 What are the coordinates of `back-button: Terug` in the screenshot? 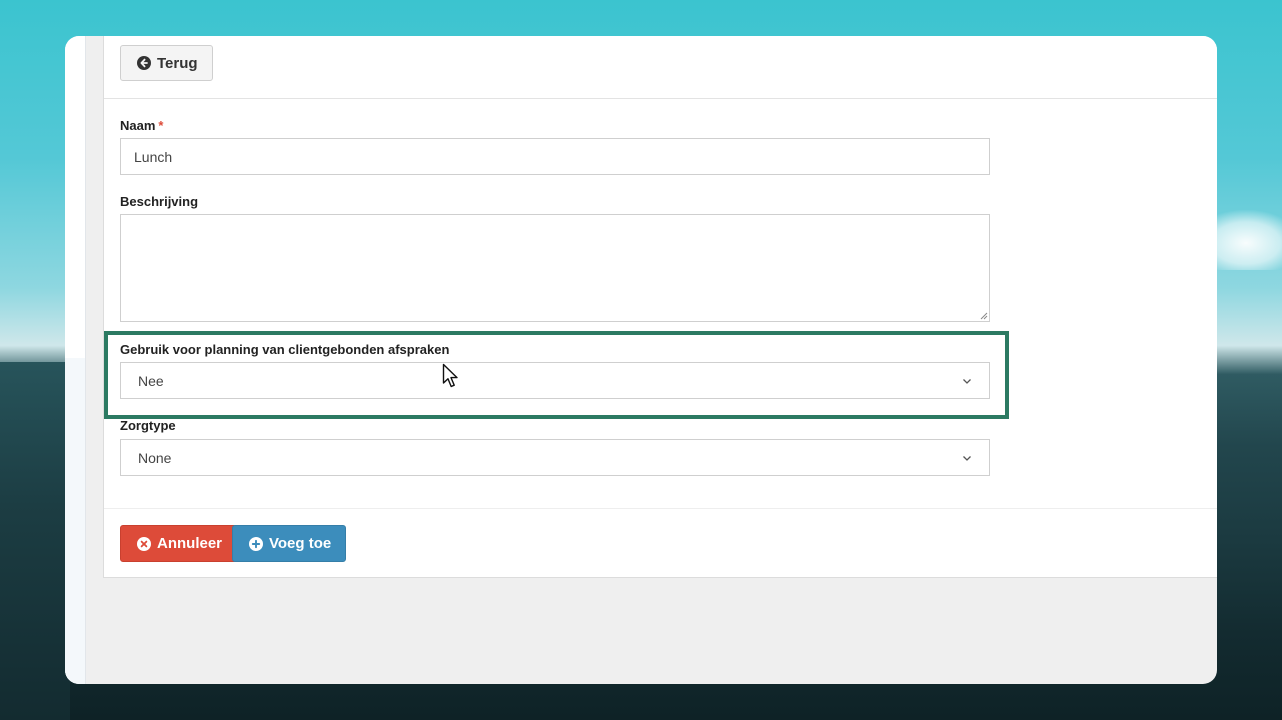 It's located at (166, 63).